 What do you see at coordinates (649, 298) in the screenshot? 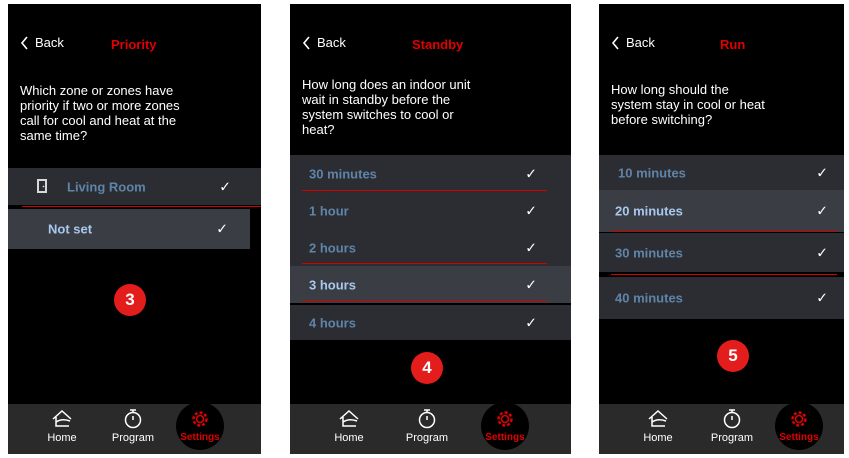
I see `option-label: 40 minutes` at bounding box center [649, 298].